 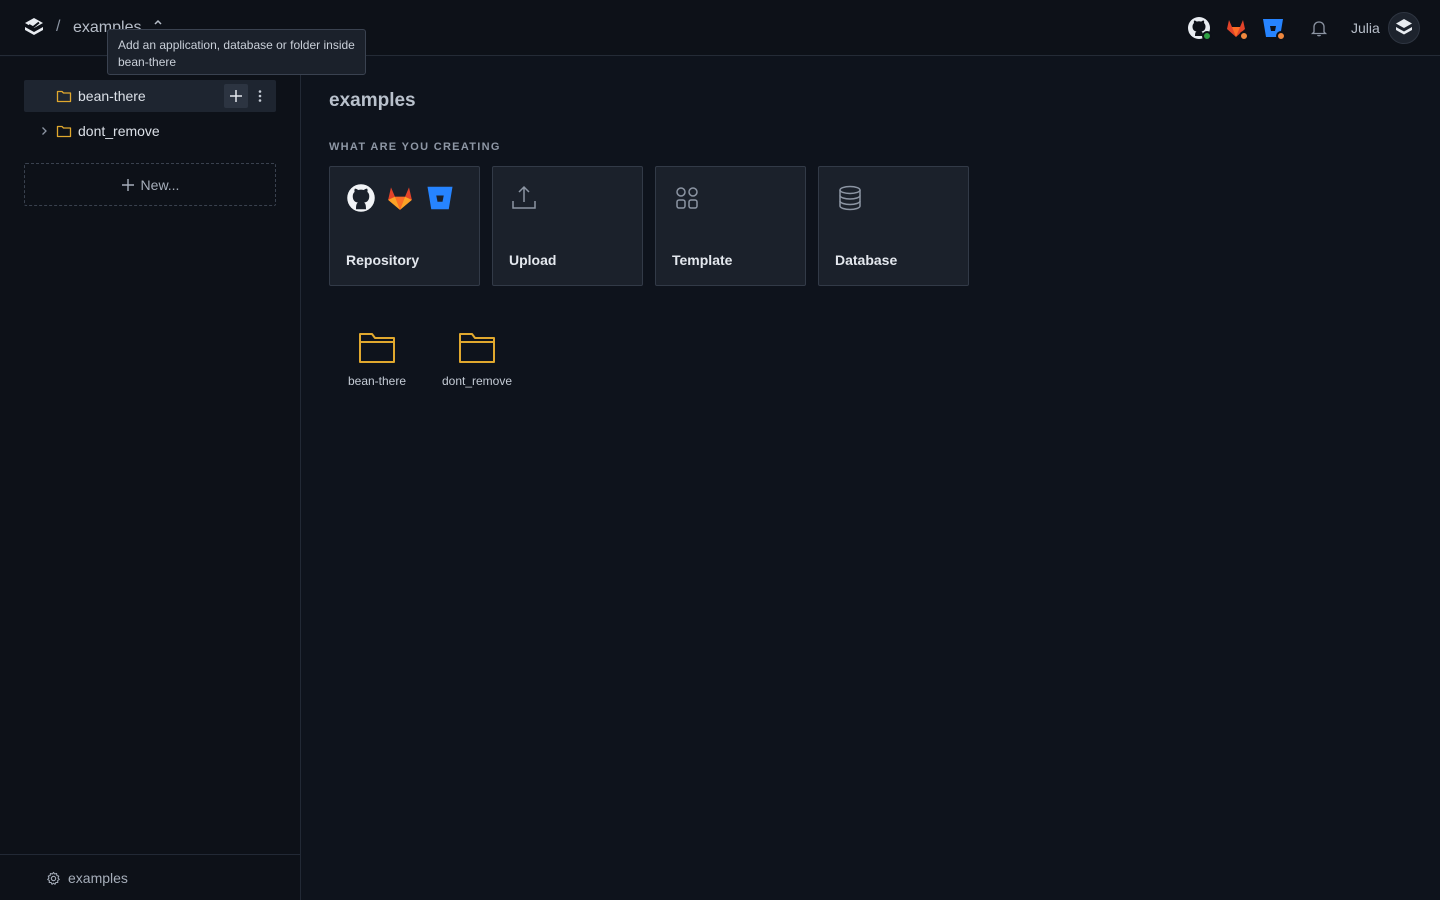 What do you see at coordinates (150, 877) in the screenshot?
I see `sidebar-footer: examples` at bounding box center [150, 877].